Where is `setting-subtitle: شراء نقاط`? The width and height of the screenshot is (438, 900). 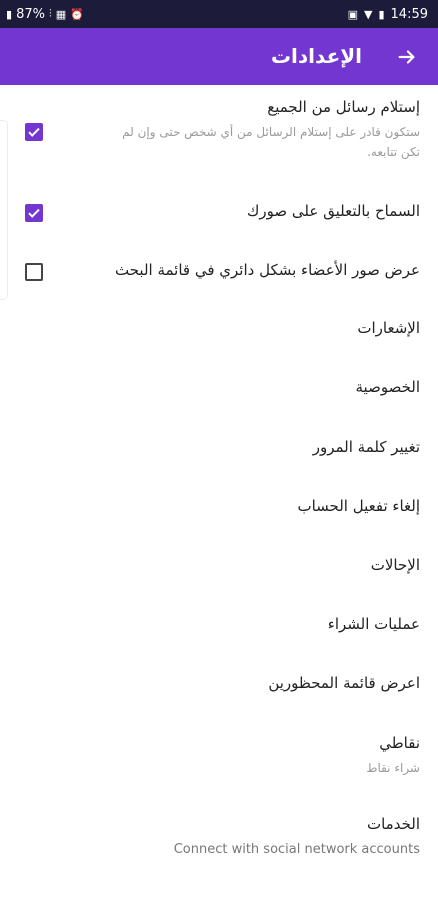 setting-subtitle: شراء نقاط is located at coordinates (393, 768).